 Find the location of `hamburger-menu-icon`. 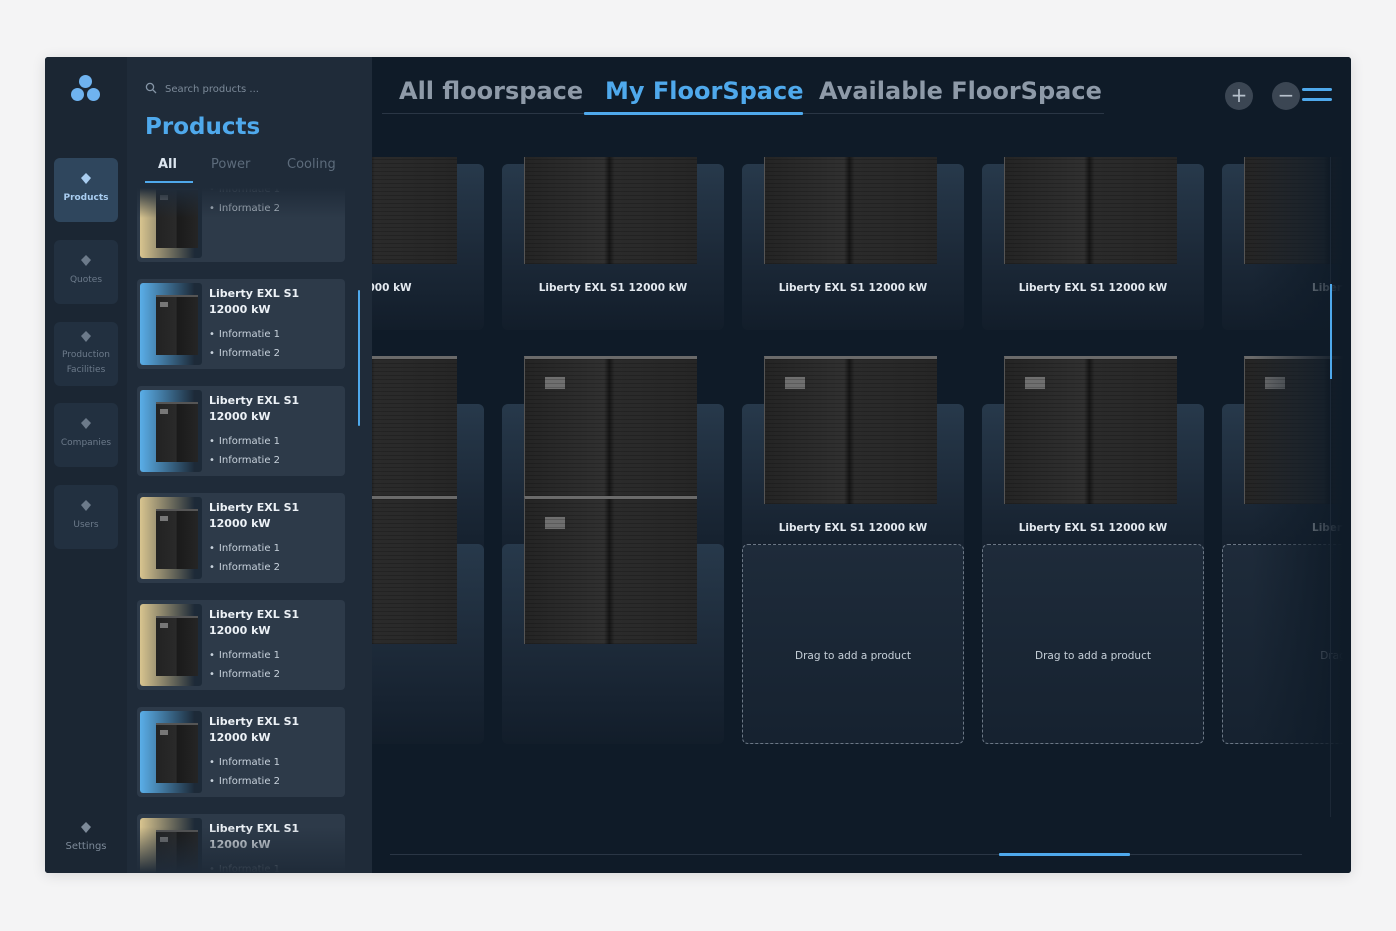

hamburger-menu-icon is located at coordinates (1317, 96).